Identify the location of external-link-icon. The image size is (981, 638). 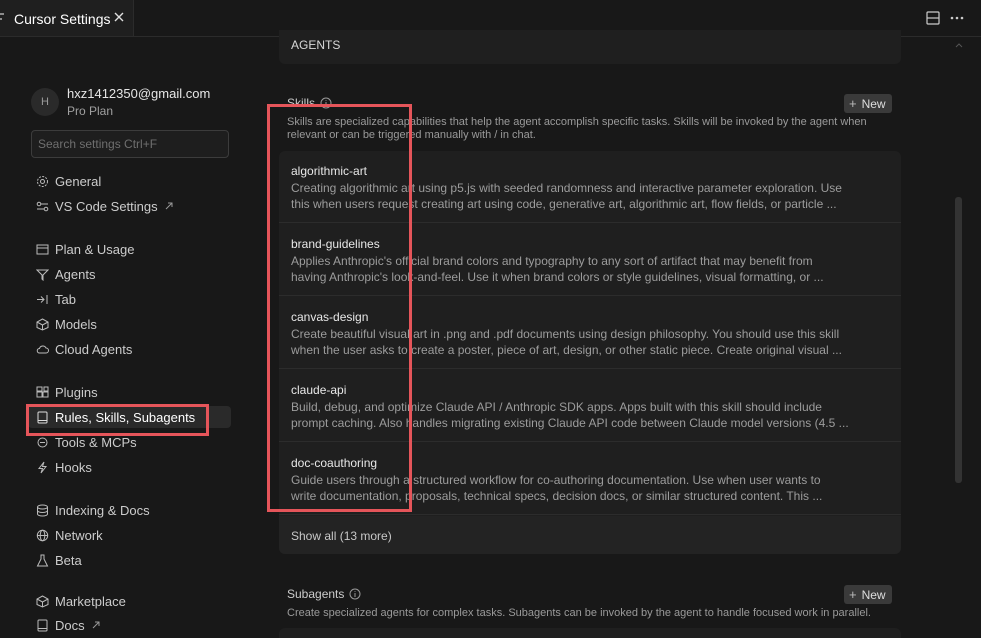
(96, 625).